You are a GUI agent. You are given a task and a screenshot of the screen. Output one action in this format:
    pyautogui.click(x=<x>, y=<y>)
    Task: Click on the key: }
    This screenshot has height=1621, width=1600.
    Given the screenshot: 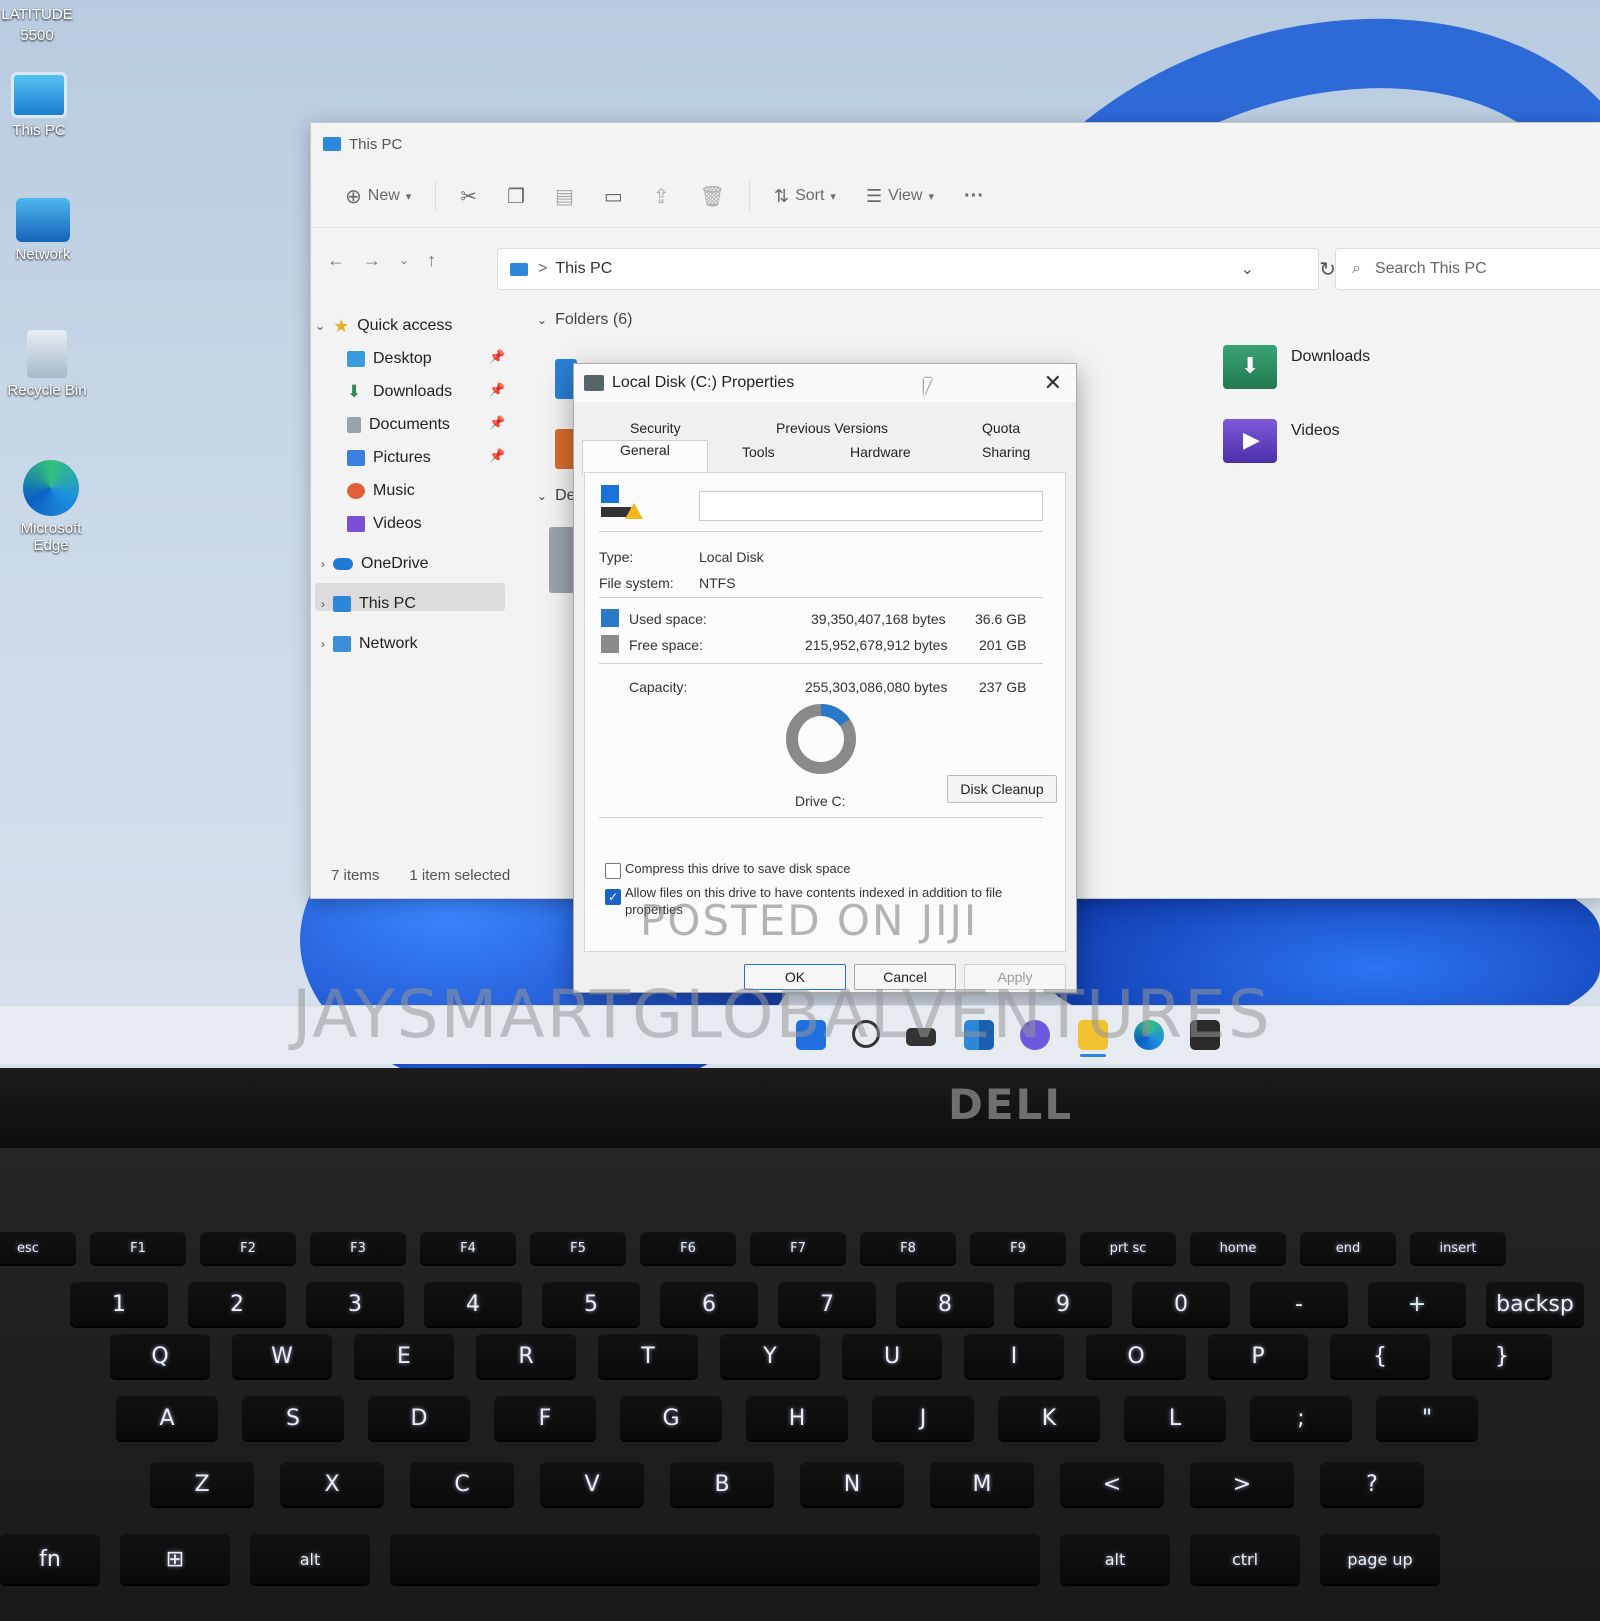 What is the action you would take?
    pyautogui.click(x=1502, y=1356)
    